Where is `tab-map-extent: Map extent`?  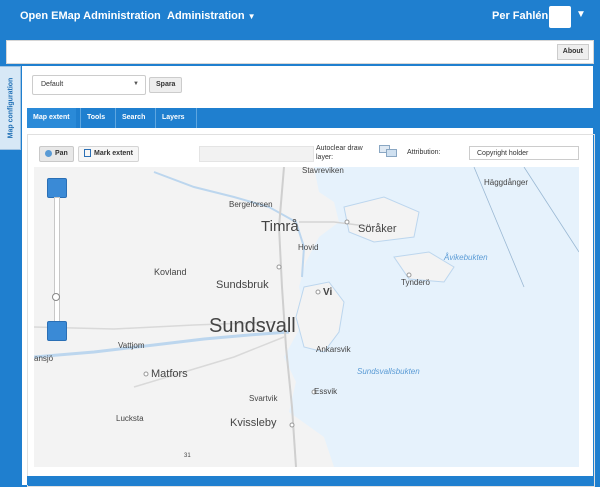
tab-map-extent: Map extent is located at coordinates (51, 118).